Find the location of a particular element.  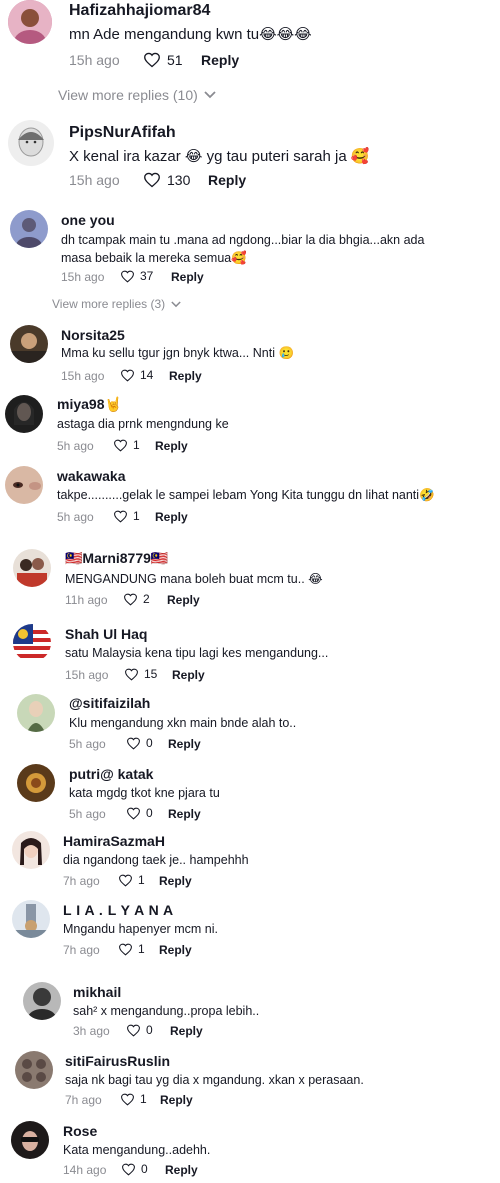

like-count: 130 is located at coordinates (179, 180).